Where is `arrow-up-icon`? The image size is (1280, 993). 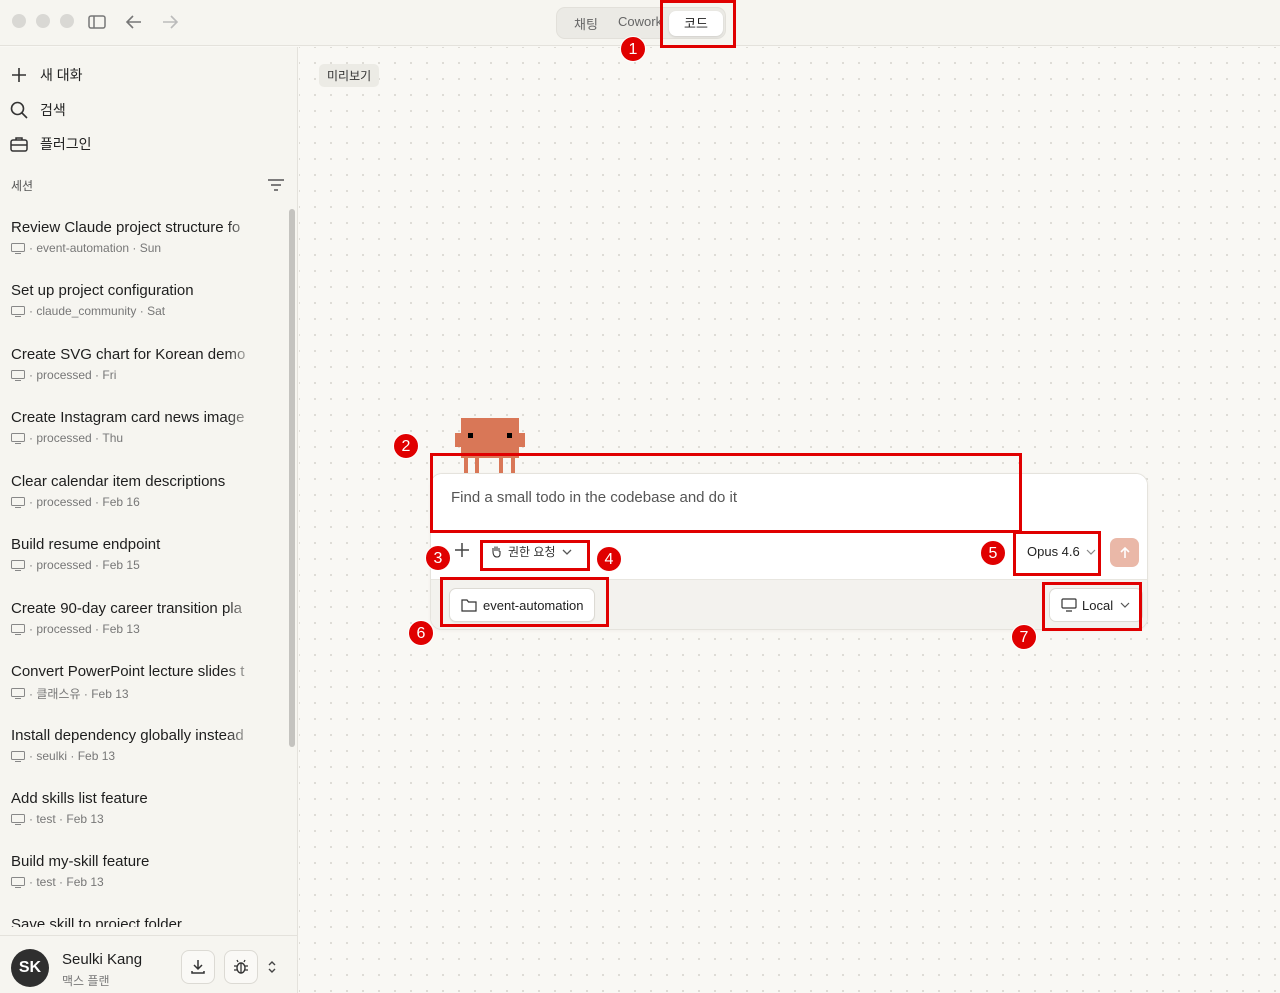
arrow-up-icon is located at coordinates (1124, 552).